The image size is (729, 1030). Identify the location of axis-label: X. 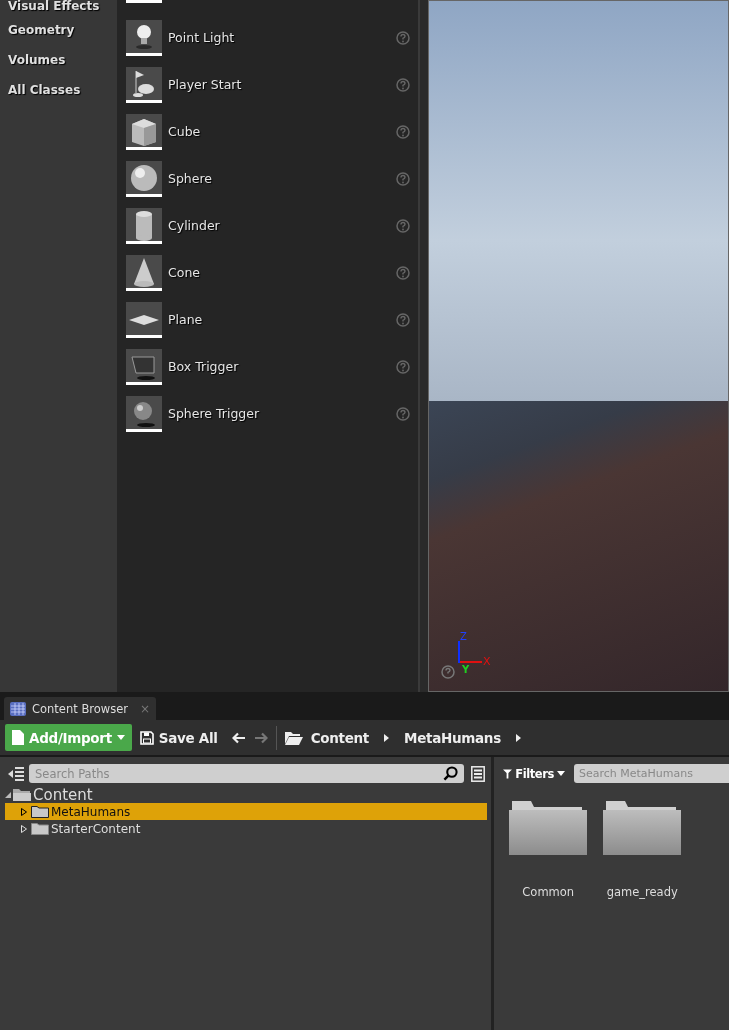
(487, 661).